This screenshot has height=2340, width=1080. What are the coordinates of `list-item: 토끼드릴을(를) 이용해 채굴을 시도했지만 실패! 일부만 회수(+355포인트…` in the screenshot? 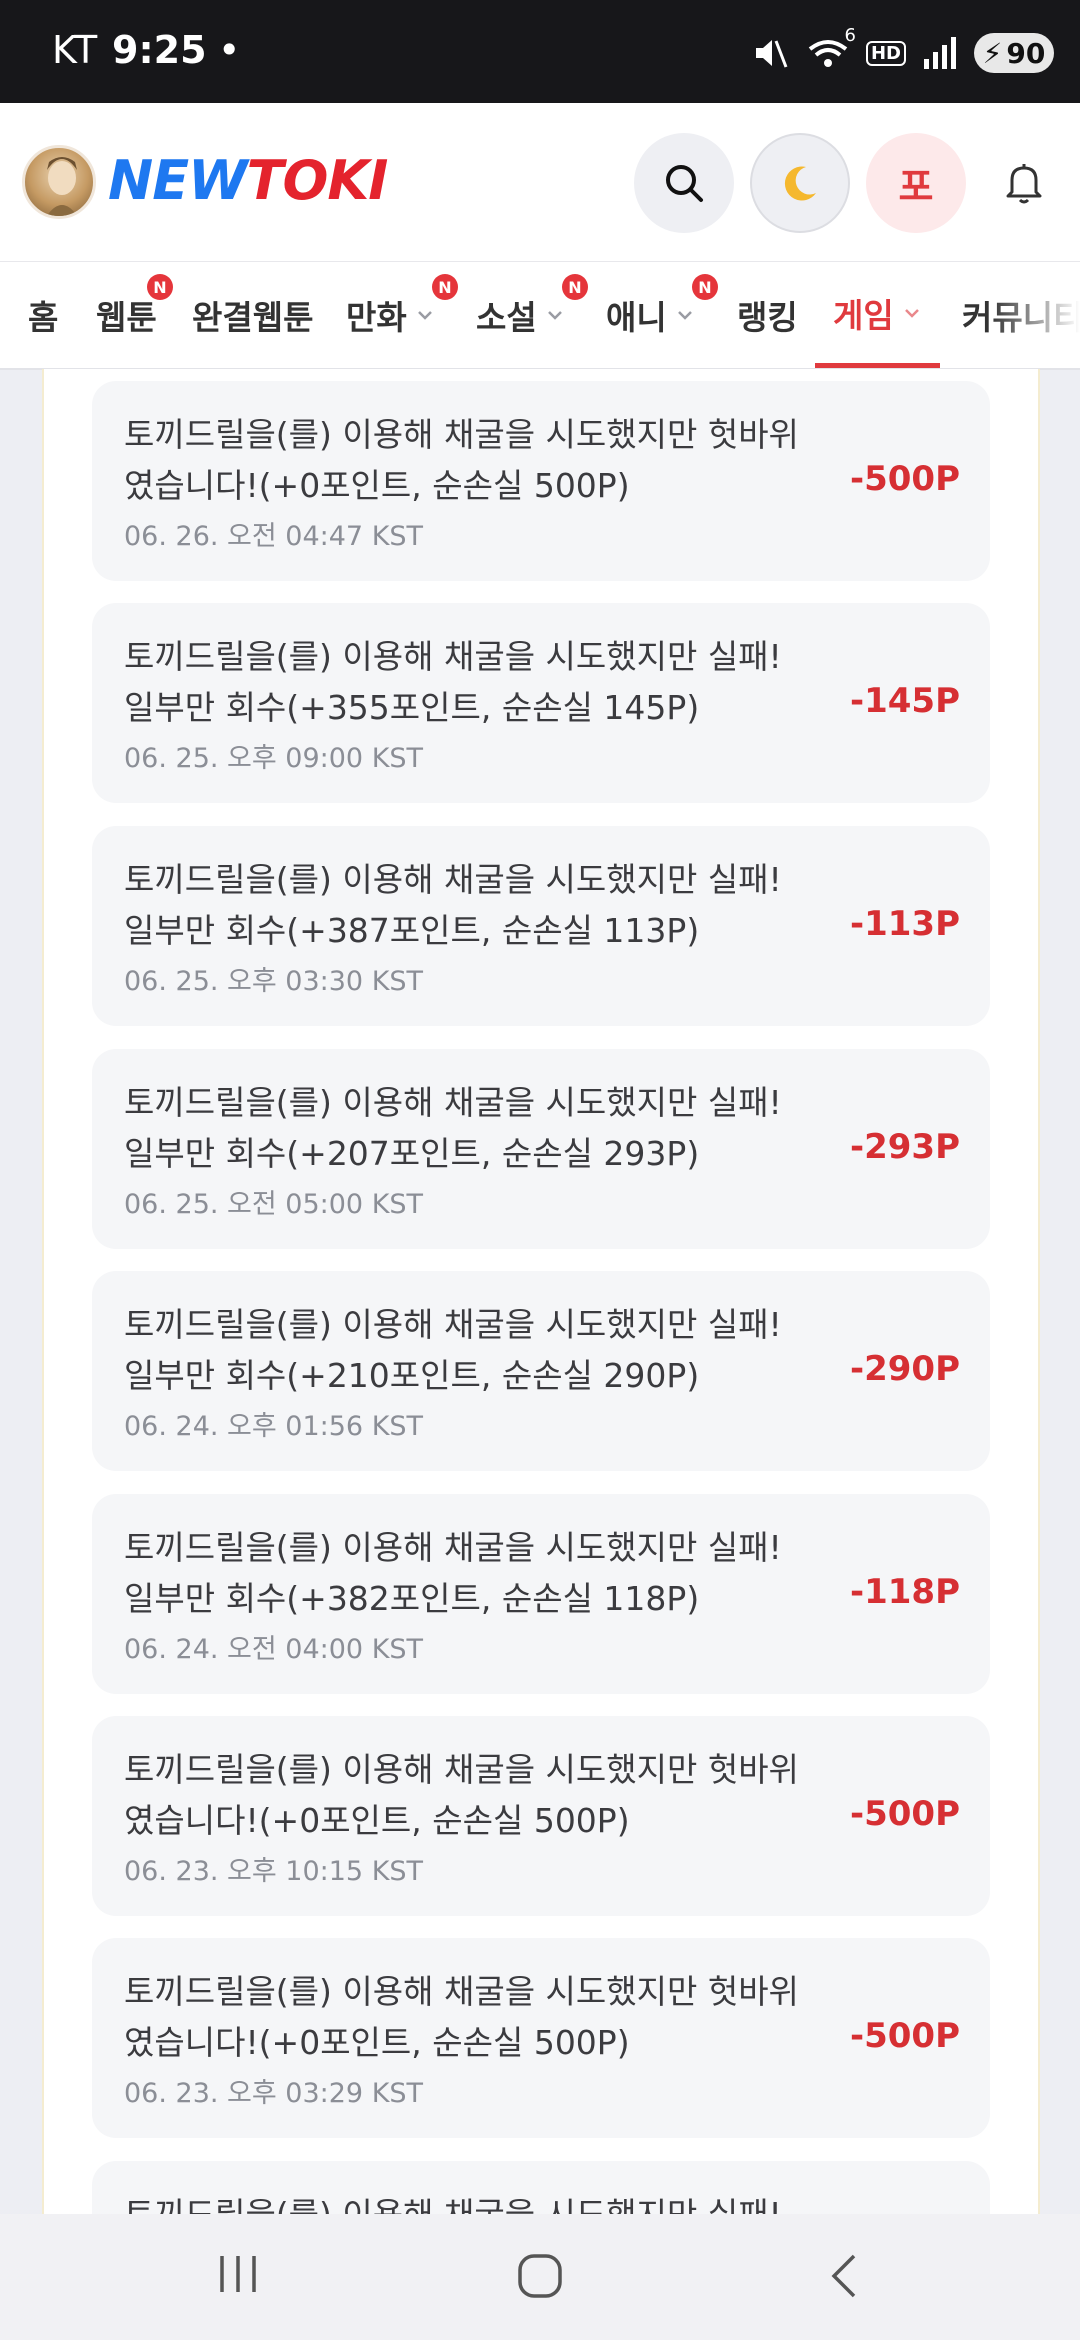 It's located at (541, 703).